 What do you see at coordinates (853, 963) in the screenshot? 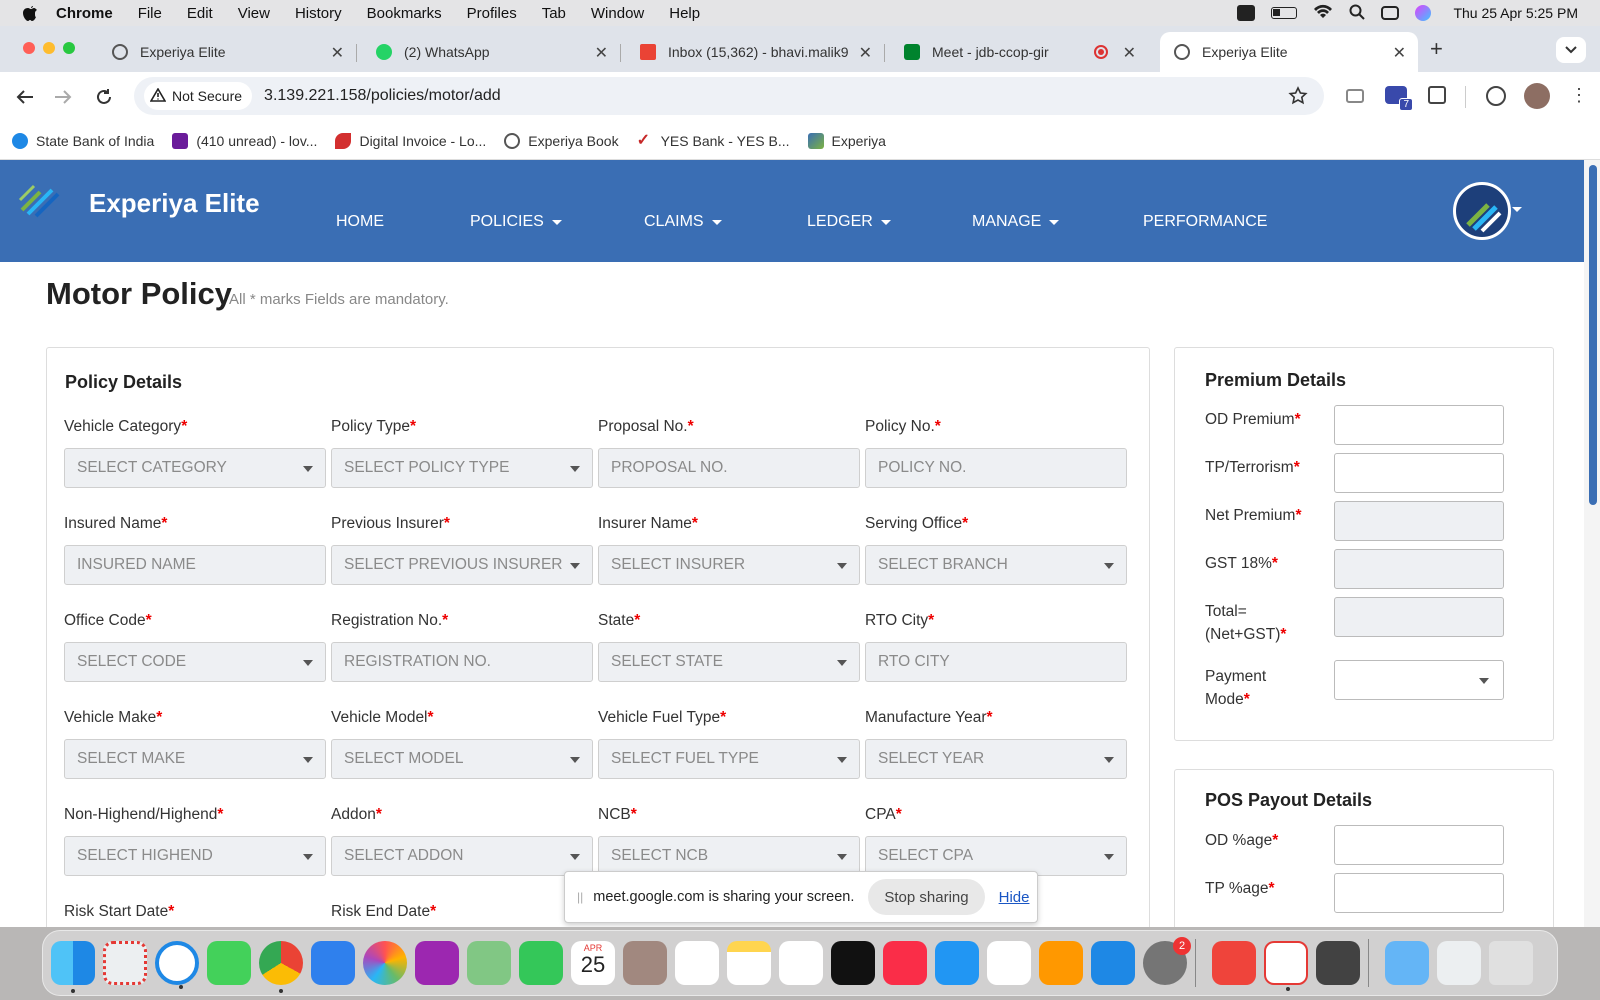
I see `apple-tv-icon` at bounding box center [853, 963].